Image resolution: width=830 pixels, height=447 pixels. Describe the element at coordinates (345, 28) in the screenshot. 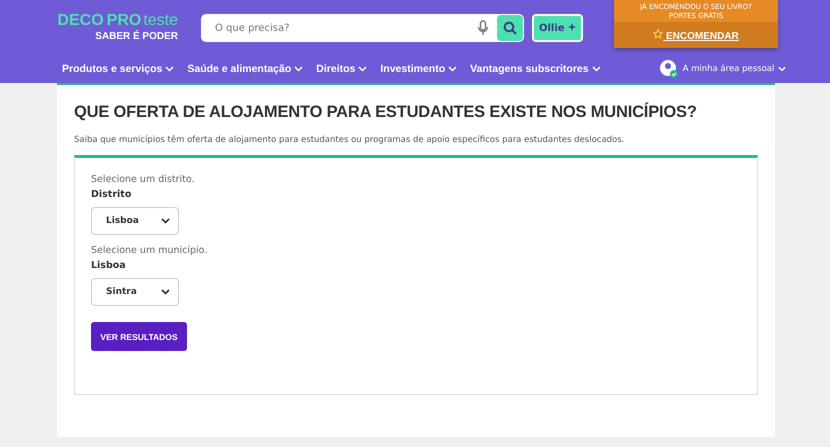

I see `search-field: O que precisa?` at that location.